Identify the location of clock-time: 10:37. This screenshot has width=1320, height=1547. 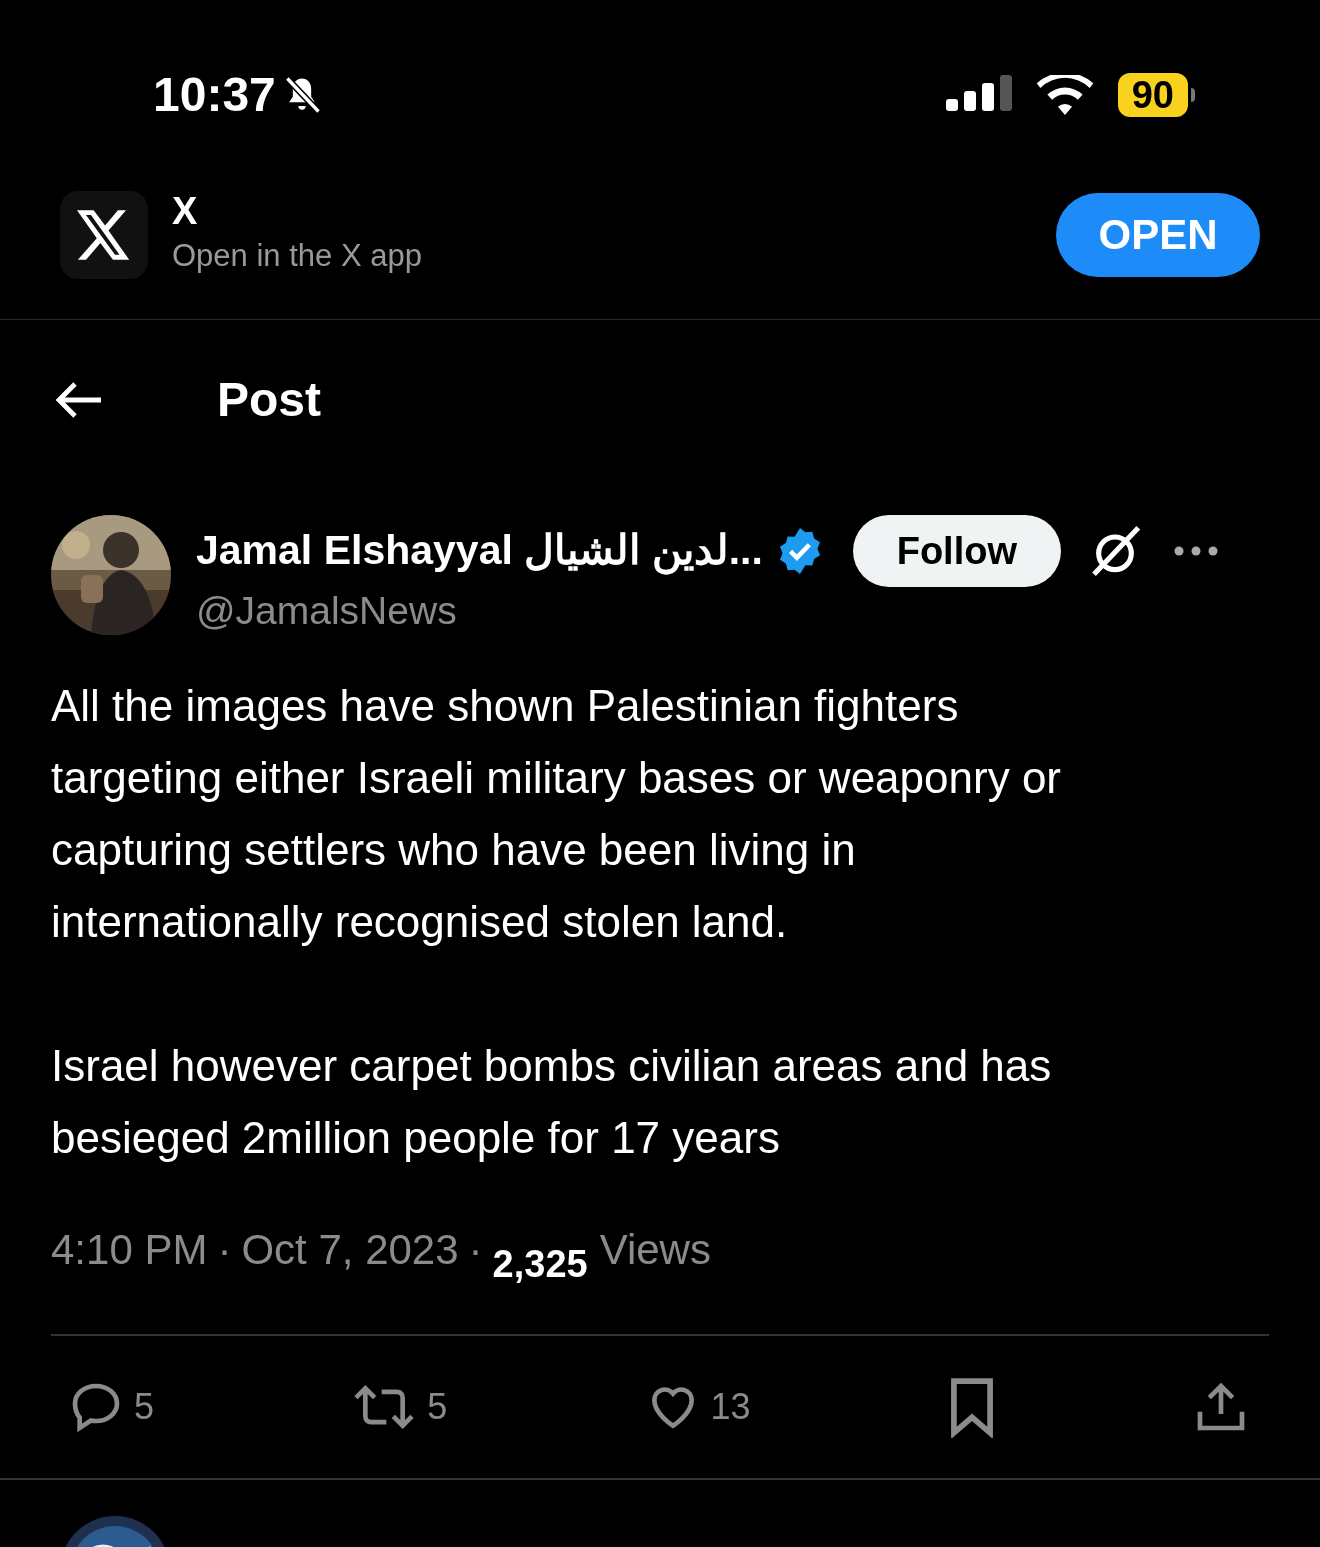
(214, 95).